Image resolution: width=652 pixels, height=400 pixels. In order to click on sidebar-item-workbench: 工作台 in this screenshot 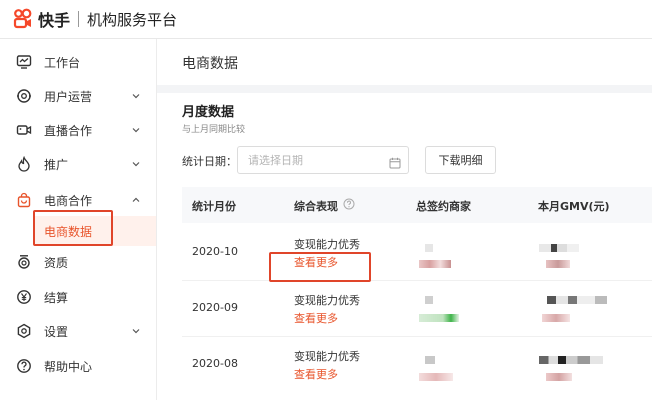, I will do `click(78, 62)`.